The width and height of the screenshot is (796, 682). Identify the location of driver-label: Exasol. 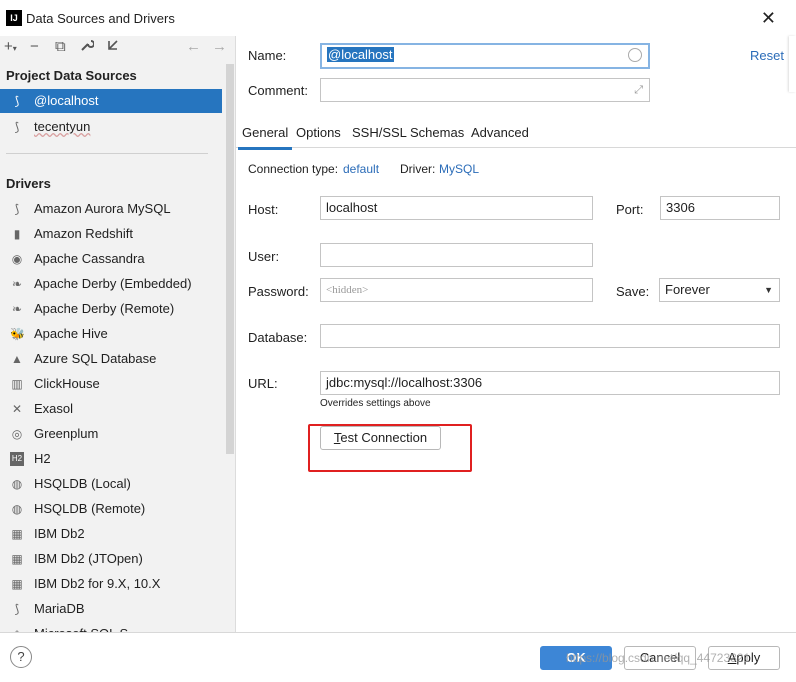
(54, 408).